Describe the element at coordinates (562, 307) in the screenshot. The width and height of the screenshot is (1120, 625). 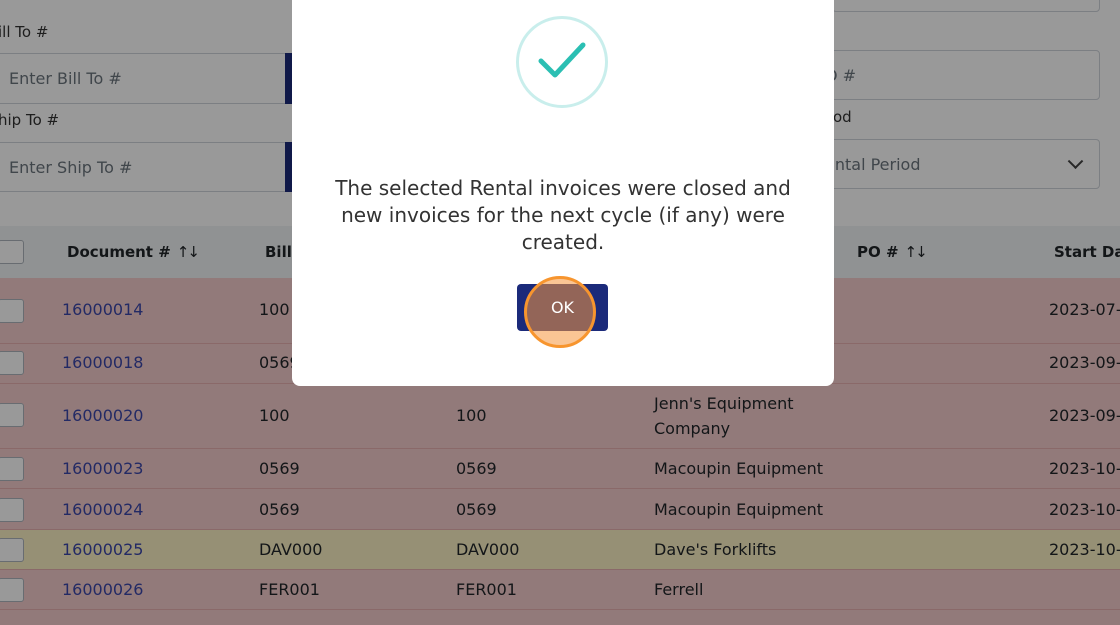
I see `ok-button-label: OK` at that location.